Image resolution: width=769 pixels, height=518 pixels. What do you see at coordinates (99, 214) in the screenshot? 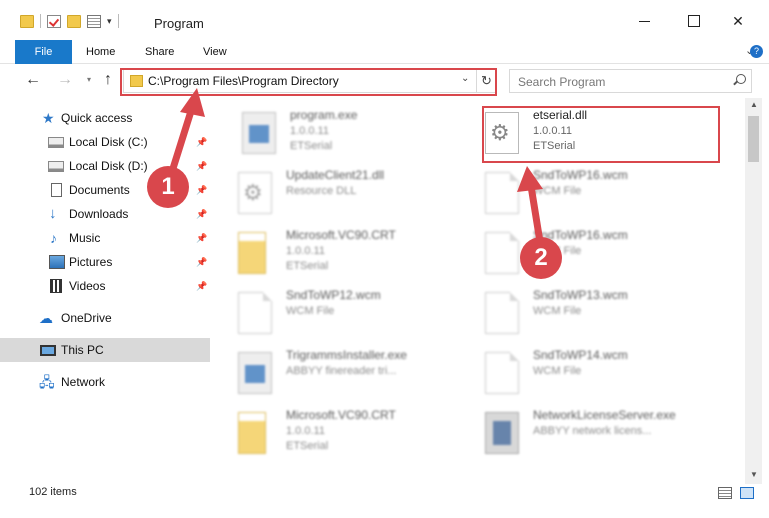
I see `sidebar-item-label: Downloads` at bounding box center [99, 214].